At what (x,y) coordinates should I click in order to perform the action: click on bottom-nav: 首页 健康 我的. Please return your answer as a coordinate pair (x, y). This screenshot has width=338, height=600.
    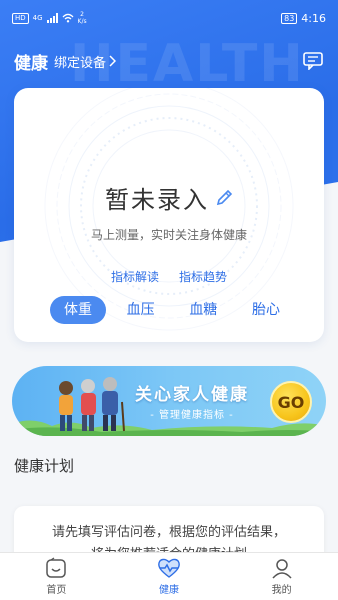
    Looking at the image, I should click on (169, 576).